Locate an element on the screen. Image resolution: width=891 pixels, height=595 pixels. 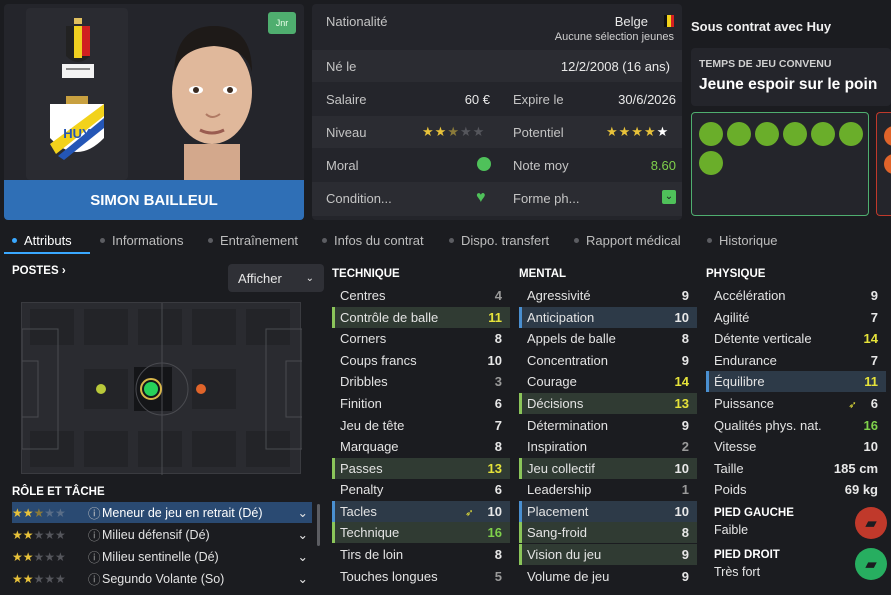
attr-row: Leadership 1 is located at coordinates (608, 489).